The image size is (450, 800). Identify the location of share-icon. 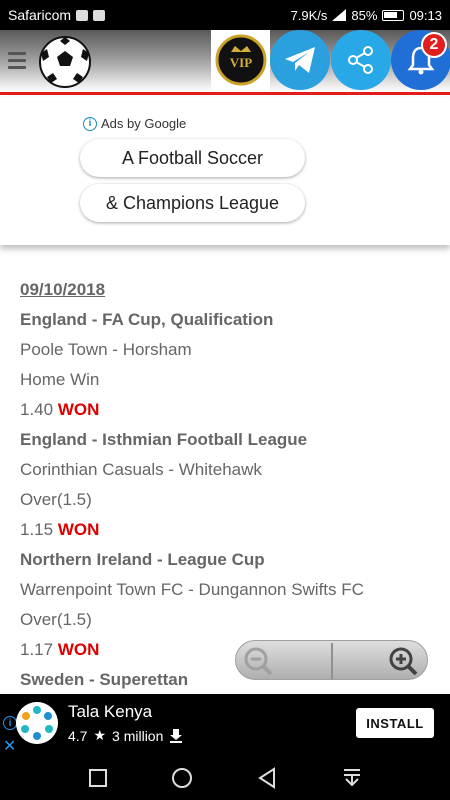
(360, 60).